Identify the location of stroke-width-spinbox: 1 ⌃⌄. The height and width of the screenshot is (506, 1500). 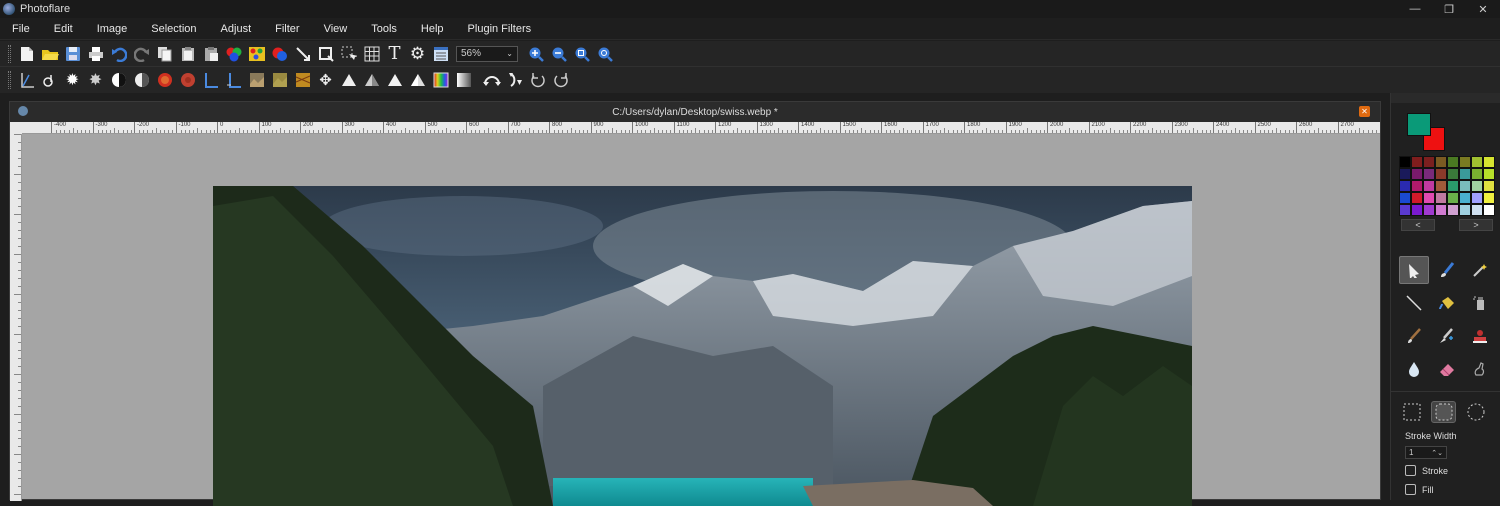
(1426, 452).